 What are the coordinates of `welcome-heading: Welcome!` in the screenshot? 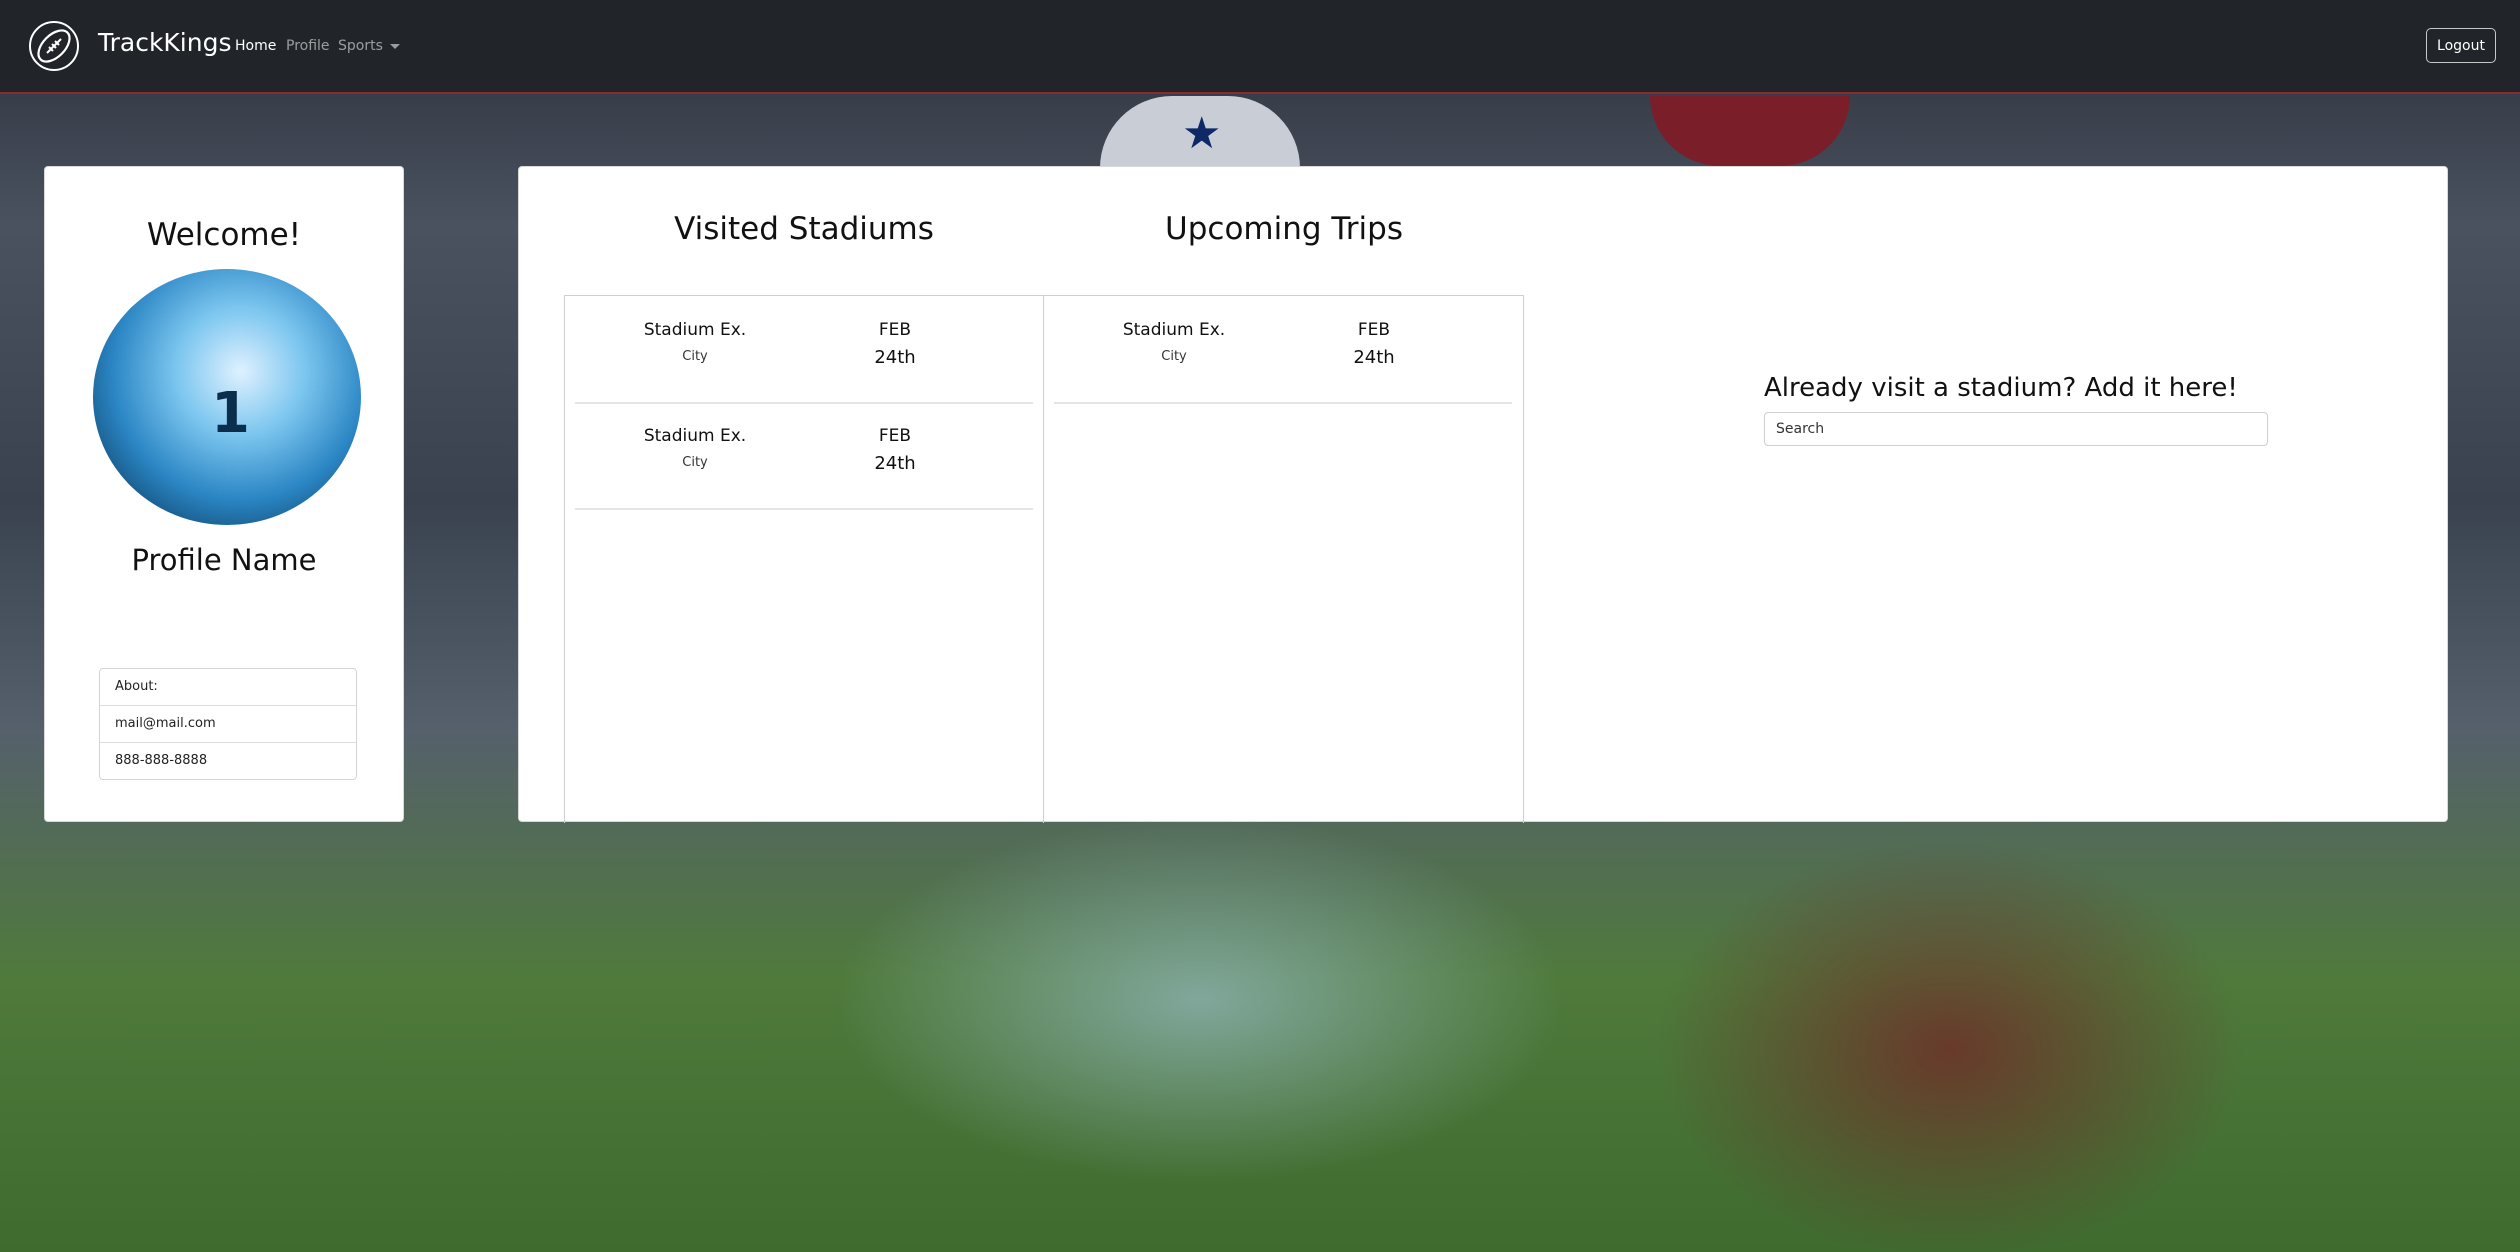 It's located at (224, 235).